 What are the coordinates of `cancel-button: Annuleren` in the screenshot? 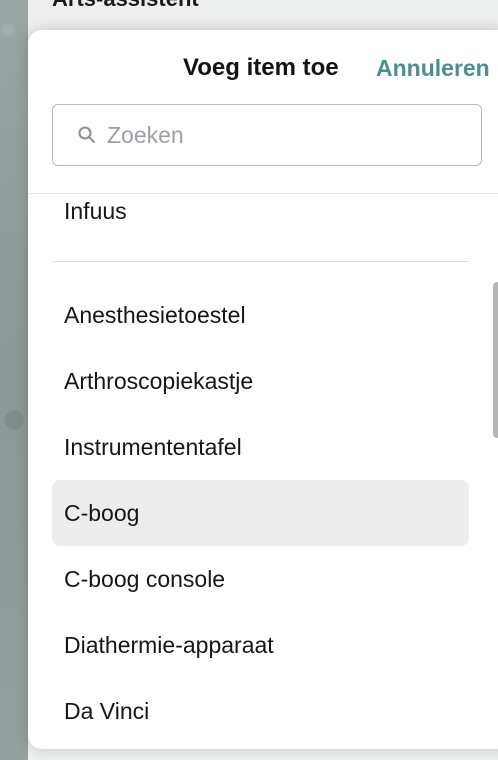 It's located at (433, 68).